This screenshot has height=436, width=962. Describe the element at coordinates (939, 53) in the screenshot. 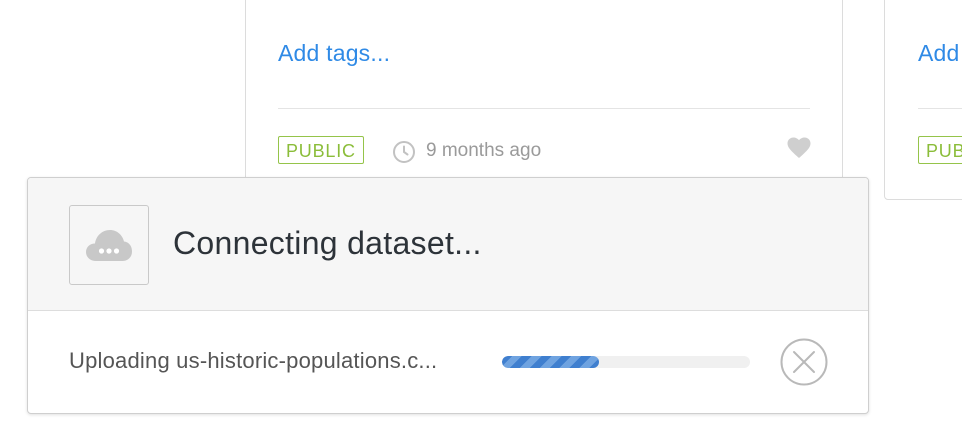

I see `add-tags-link: Add` at that location.